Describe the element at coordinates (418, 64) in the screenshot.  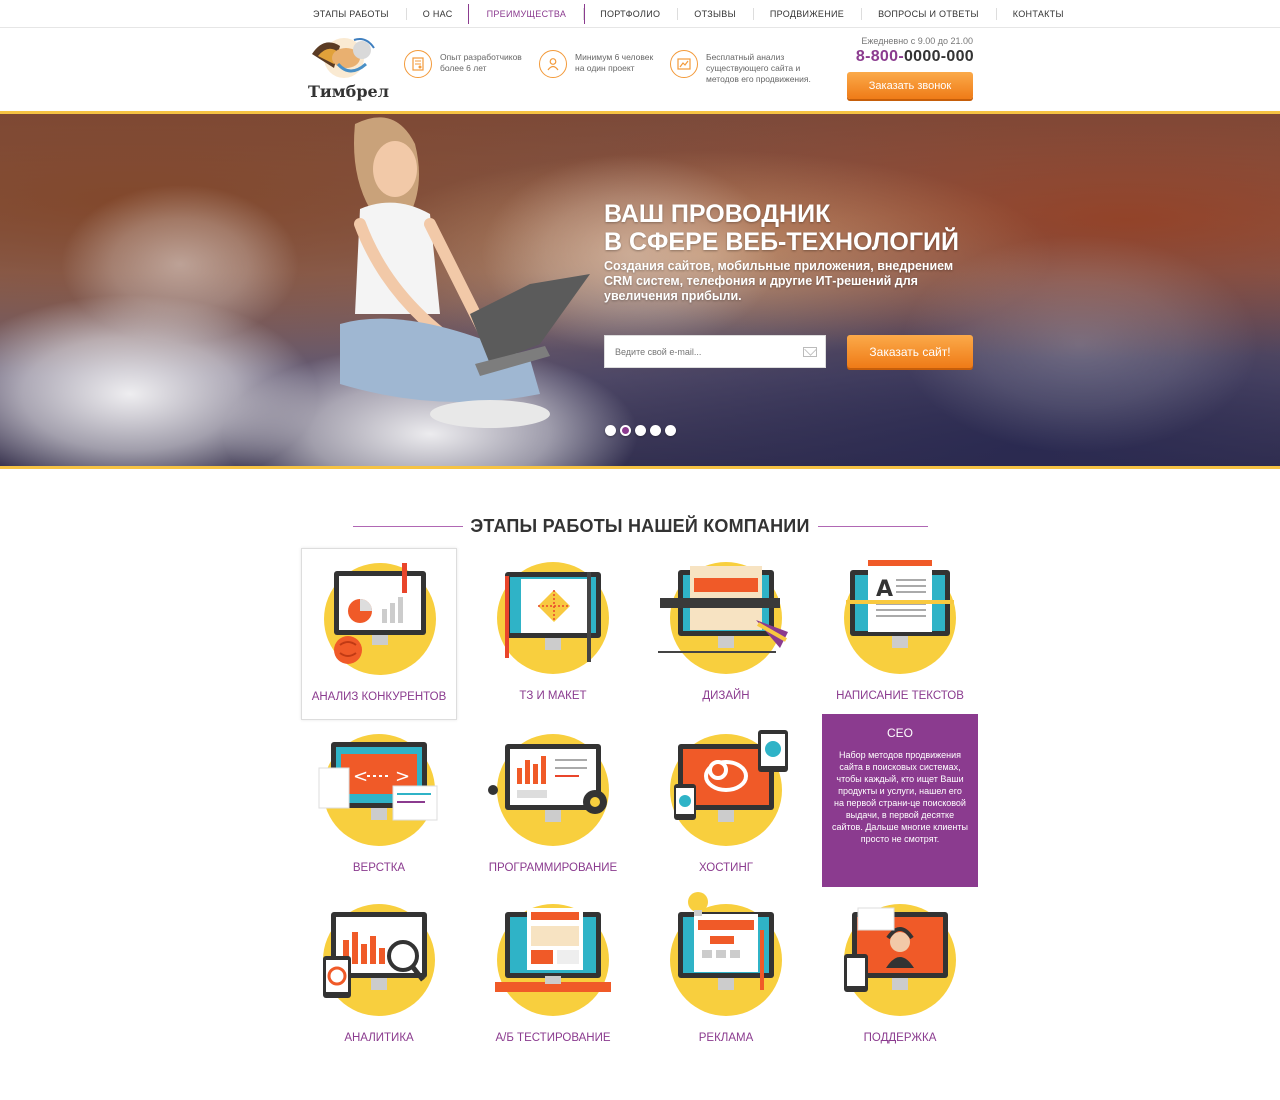
I see `certificate-icon` at that location.